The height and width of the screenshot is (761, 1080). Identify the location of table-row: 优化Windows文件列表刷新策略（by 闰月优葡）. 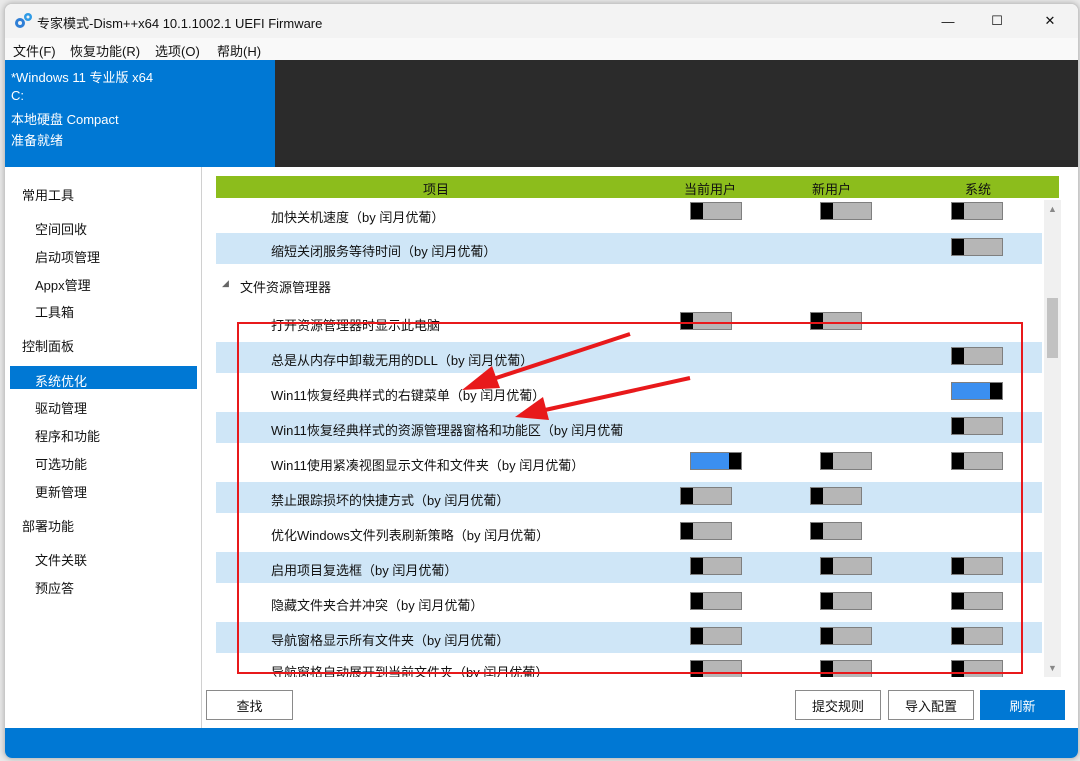
(629, 532).